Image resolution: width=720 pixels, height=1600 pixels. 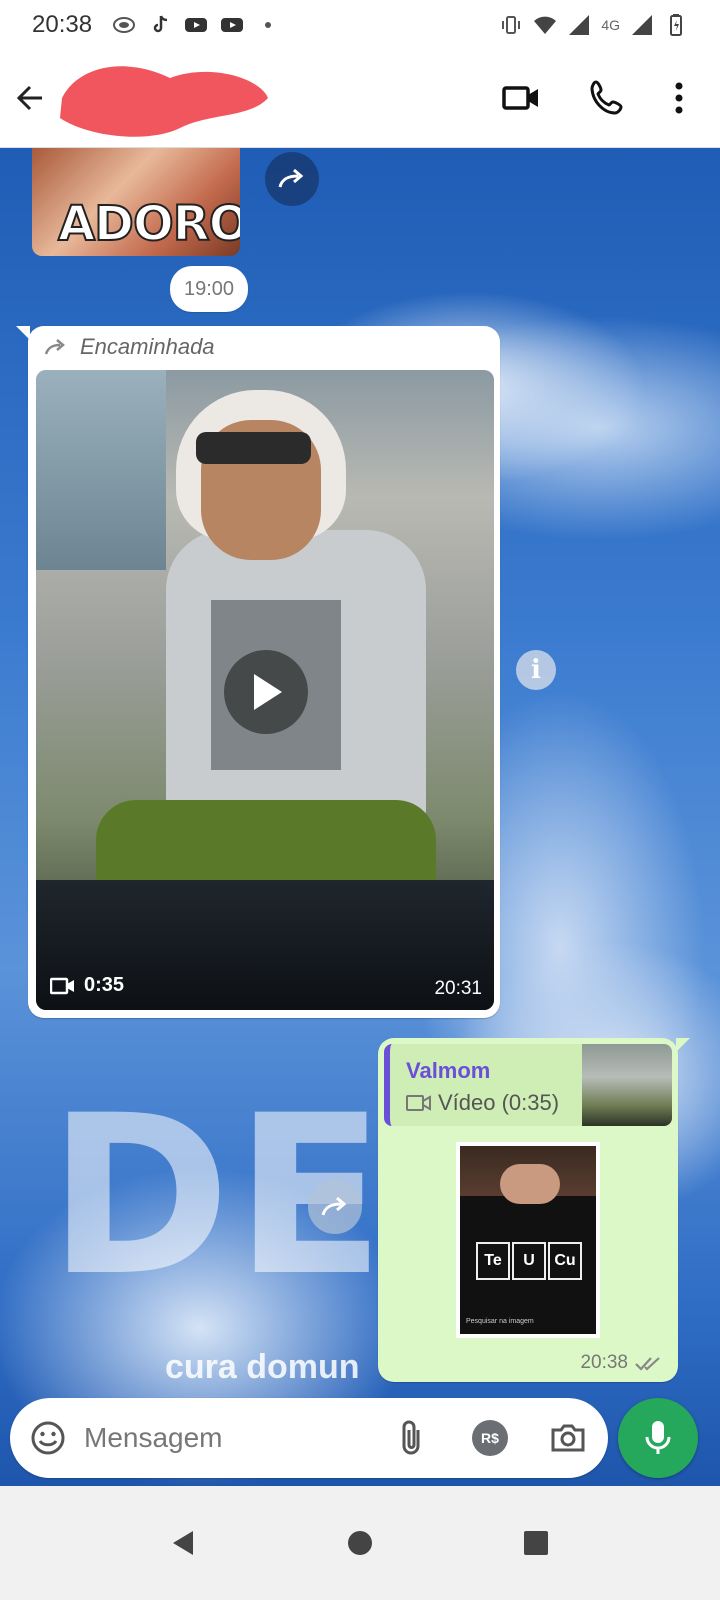 What do you see at coordinates (647, 1364) in the screenshot?
I see `double-check-icon` at bounding box center [647, 1364].